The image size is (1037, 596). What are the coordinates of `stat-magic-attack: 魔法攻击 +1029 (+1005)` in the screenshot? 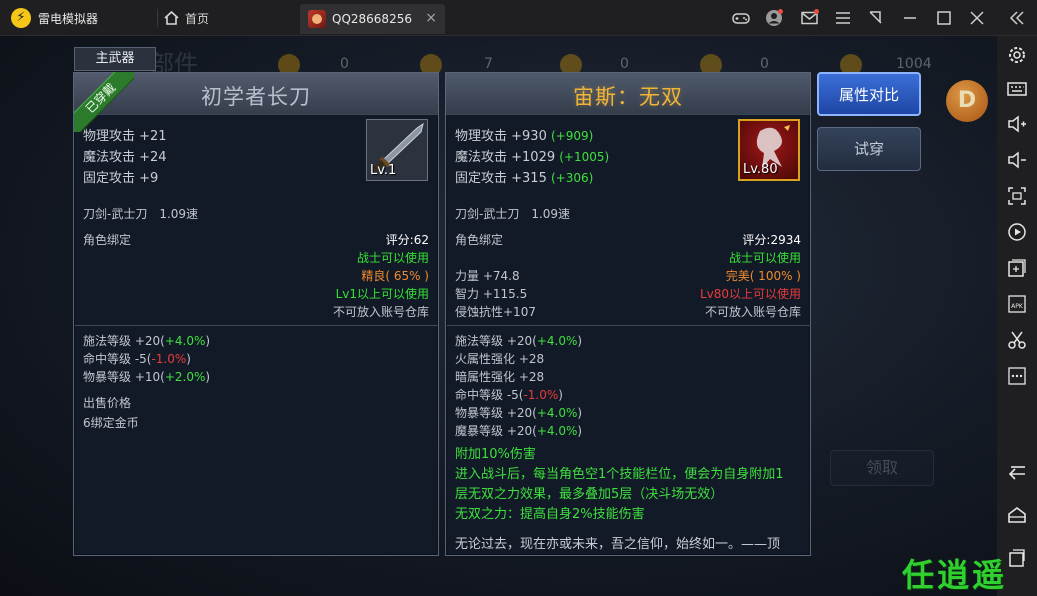 It's located at (532, 157).